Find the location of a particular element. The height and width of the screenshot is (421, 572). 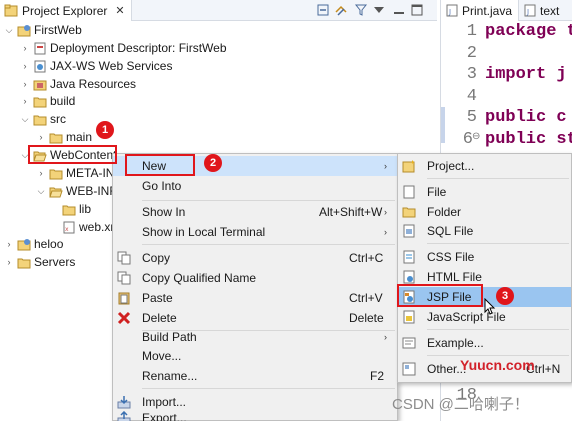

link-with-editor-icon is located at coordinates (341, 10).